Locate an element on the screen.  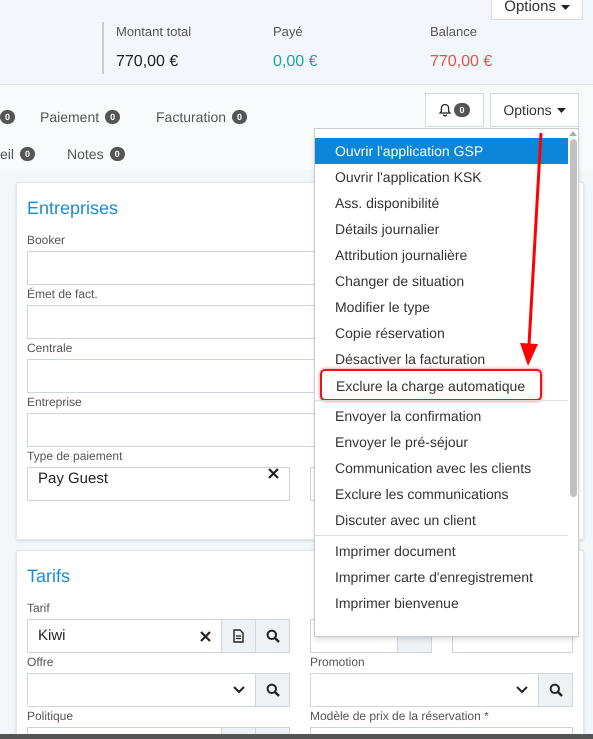
field-label: Centrale is located at coordinates (50, 348).